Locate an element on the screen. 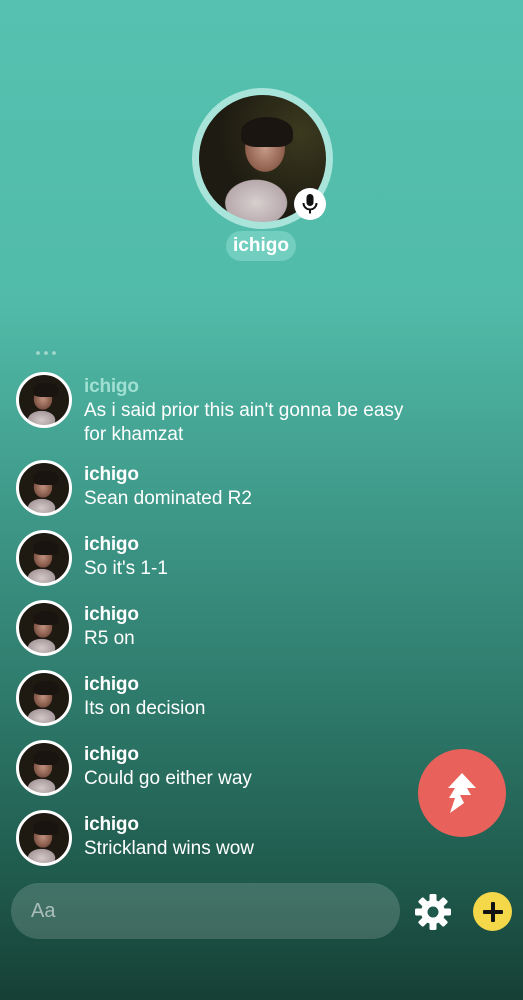  message-item: ichigo R5 on is located at coordinates (226, 635).